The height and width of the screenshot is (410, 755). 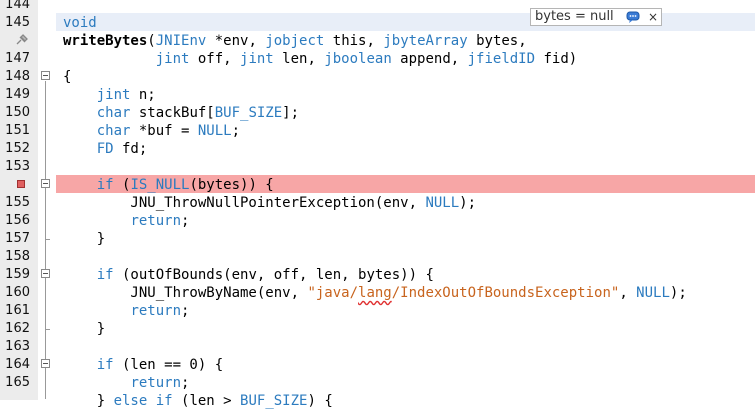 What do you see at coordinates (273, 275) in the screenshot?
I see `code-token: (outOfBounds(env, off, len, bytes)) {` at bounding box center [273, 275].